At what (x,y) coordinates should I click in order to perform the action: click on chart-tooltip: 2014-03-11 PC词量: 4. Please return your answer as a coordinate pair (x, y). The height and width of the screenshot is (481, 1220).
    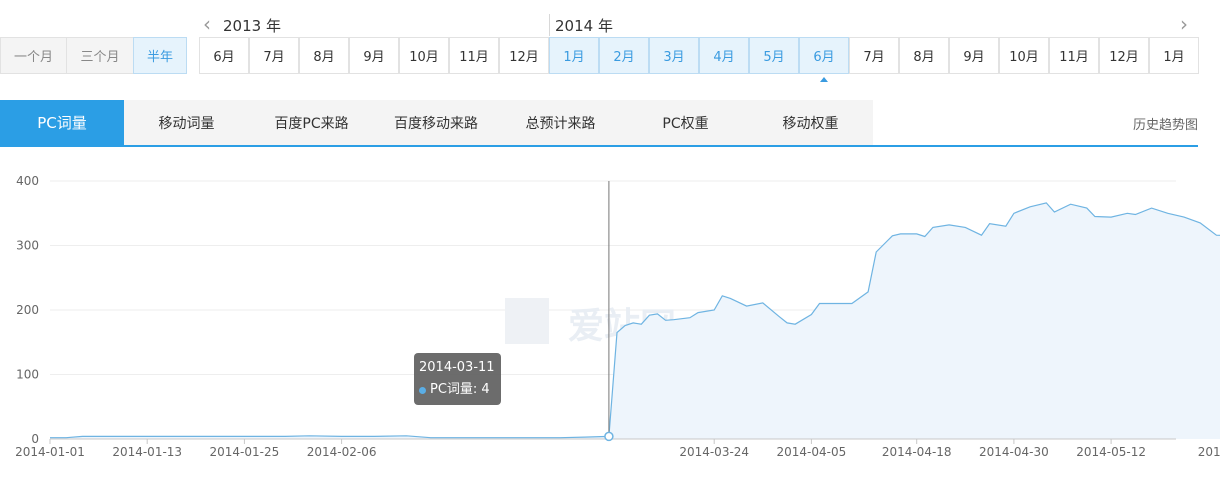
    Looking at the image, I should click on (457, 379).